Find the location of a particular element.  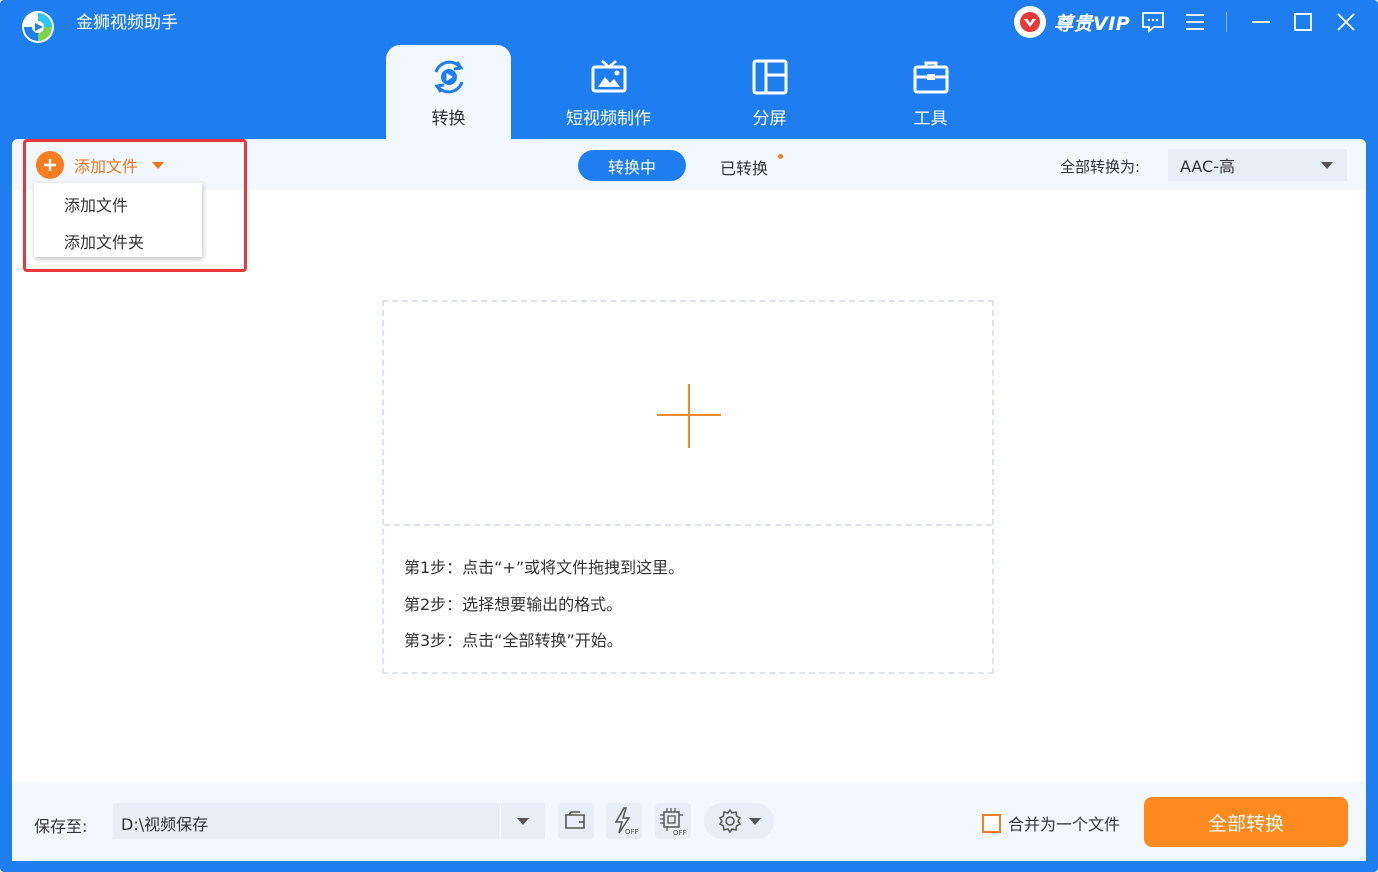

menu-icon is located at coordinates (1195, 22).